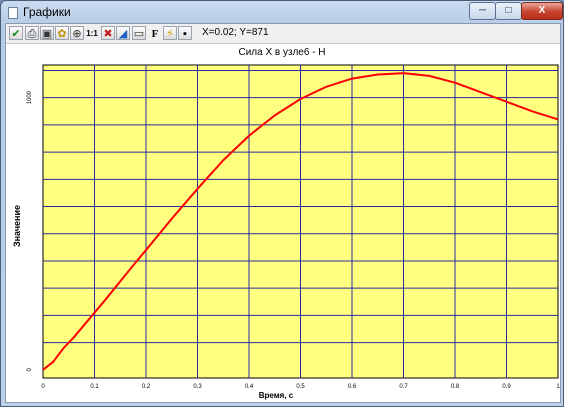  What do you see at coordinates (482, 11) in the screenshot?
I see `minimize-button: ─` at bounding box center [482, 11].